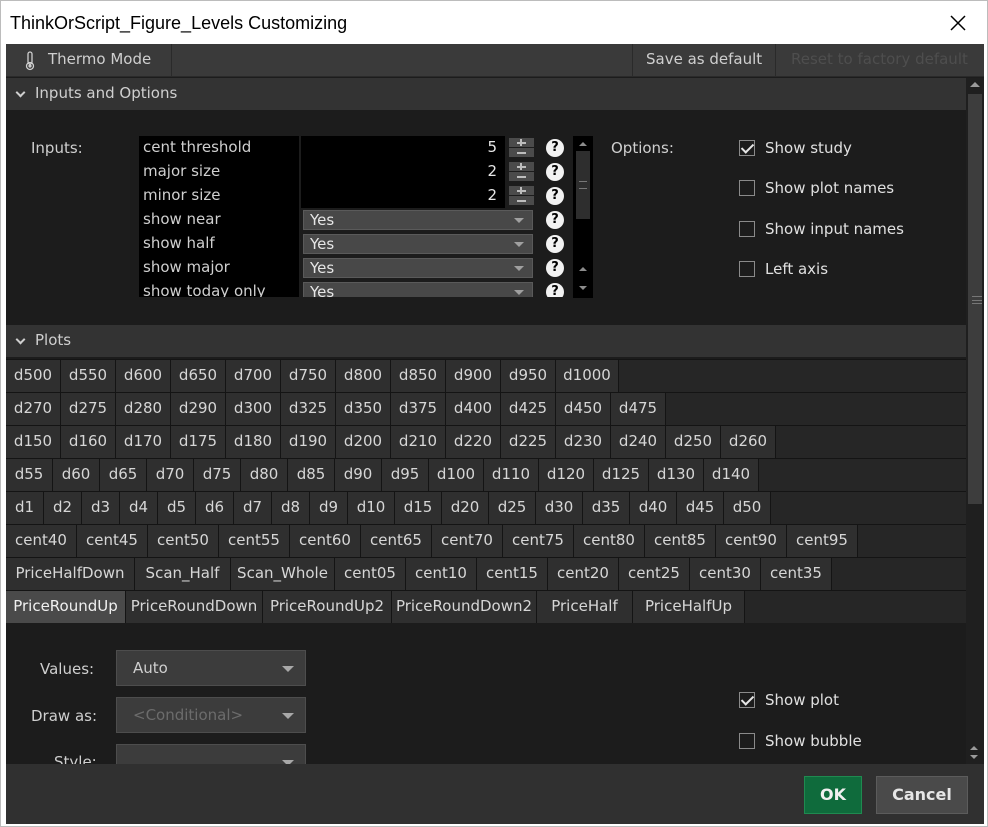 This screenshot has height=827, width=988. What do you see at coordinates (308, 409) in the screenshot?
I see `plot-item: d325` at bounding box center [308, 409].